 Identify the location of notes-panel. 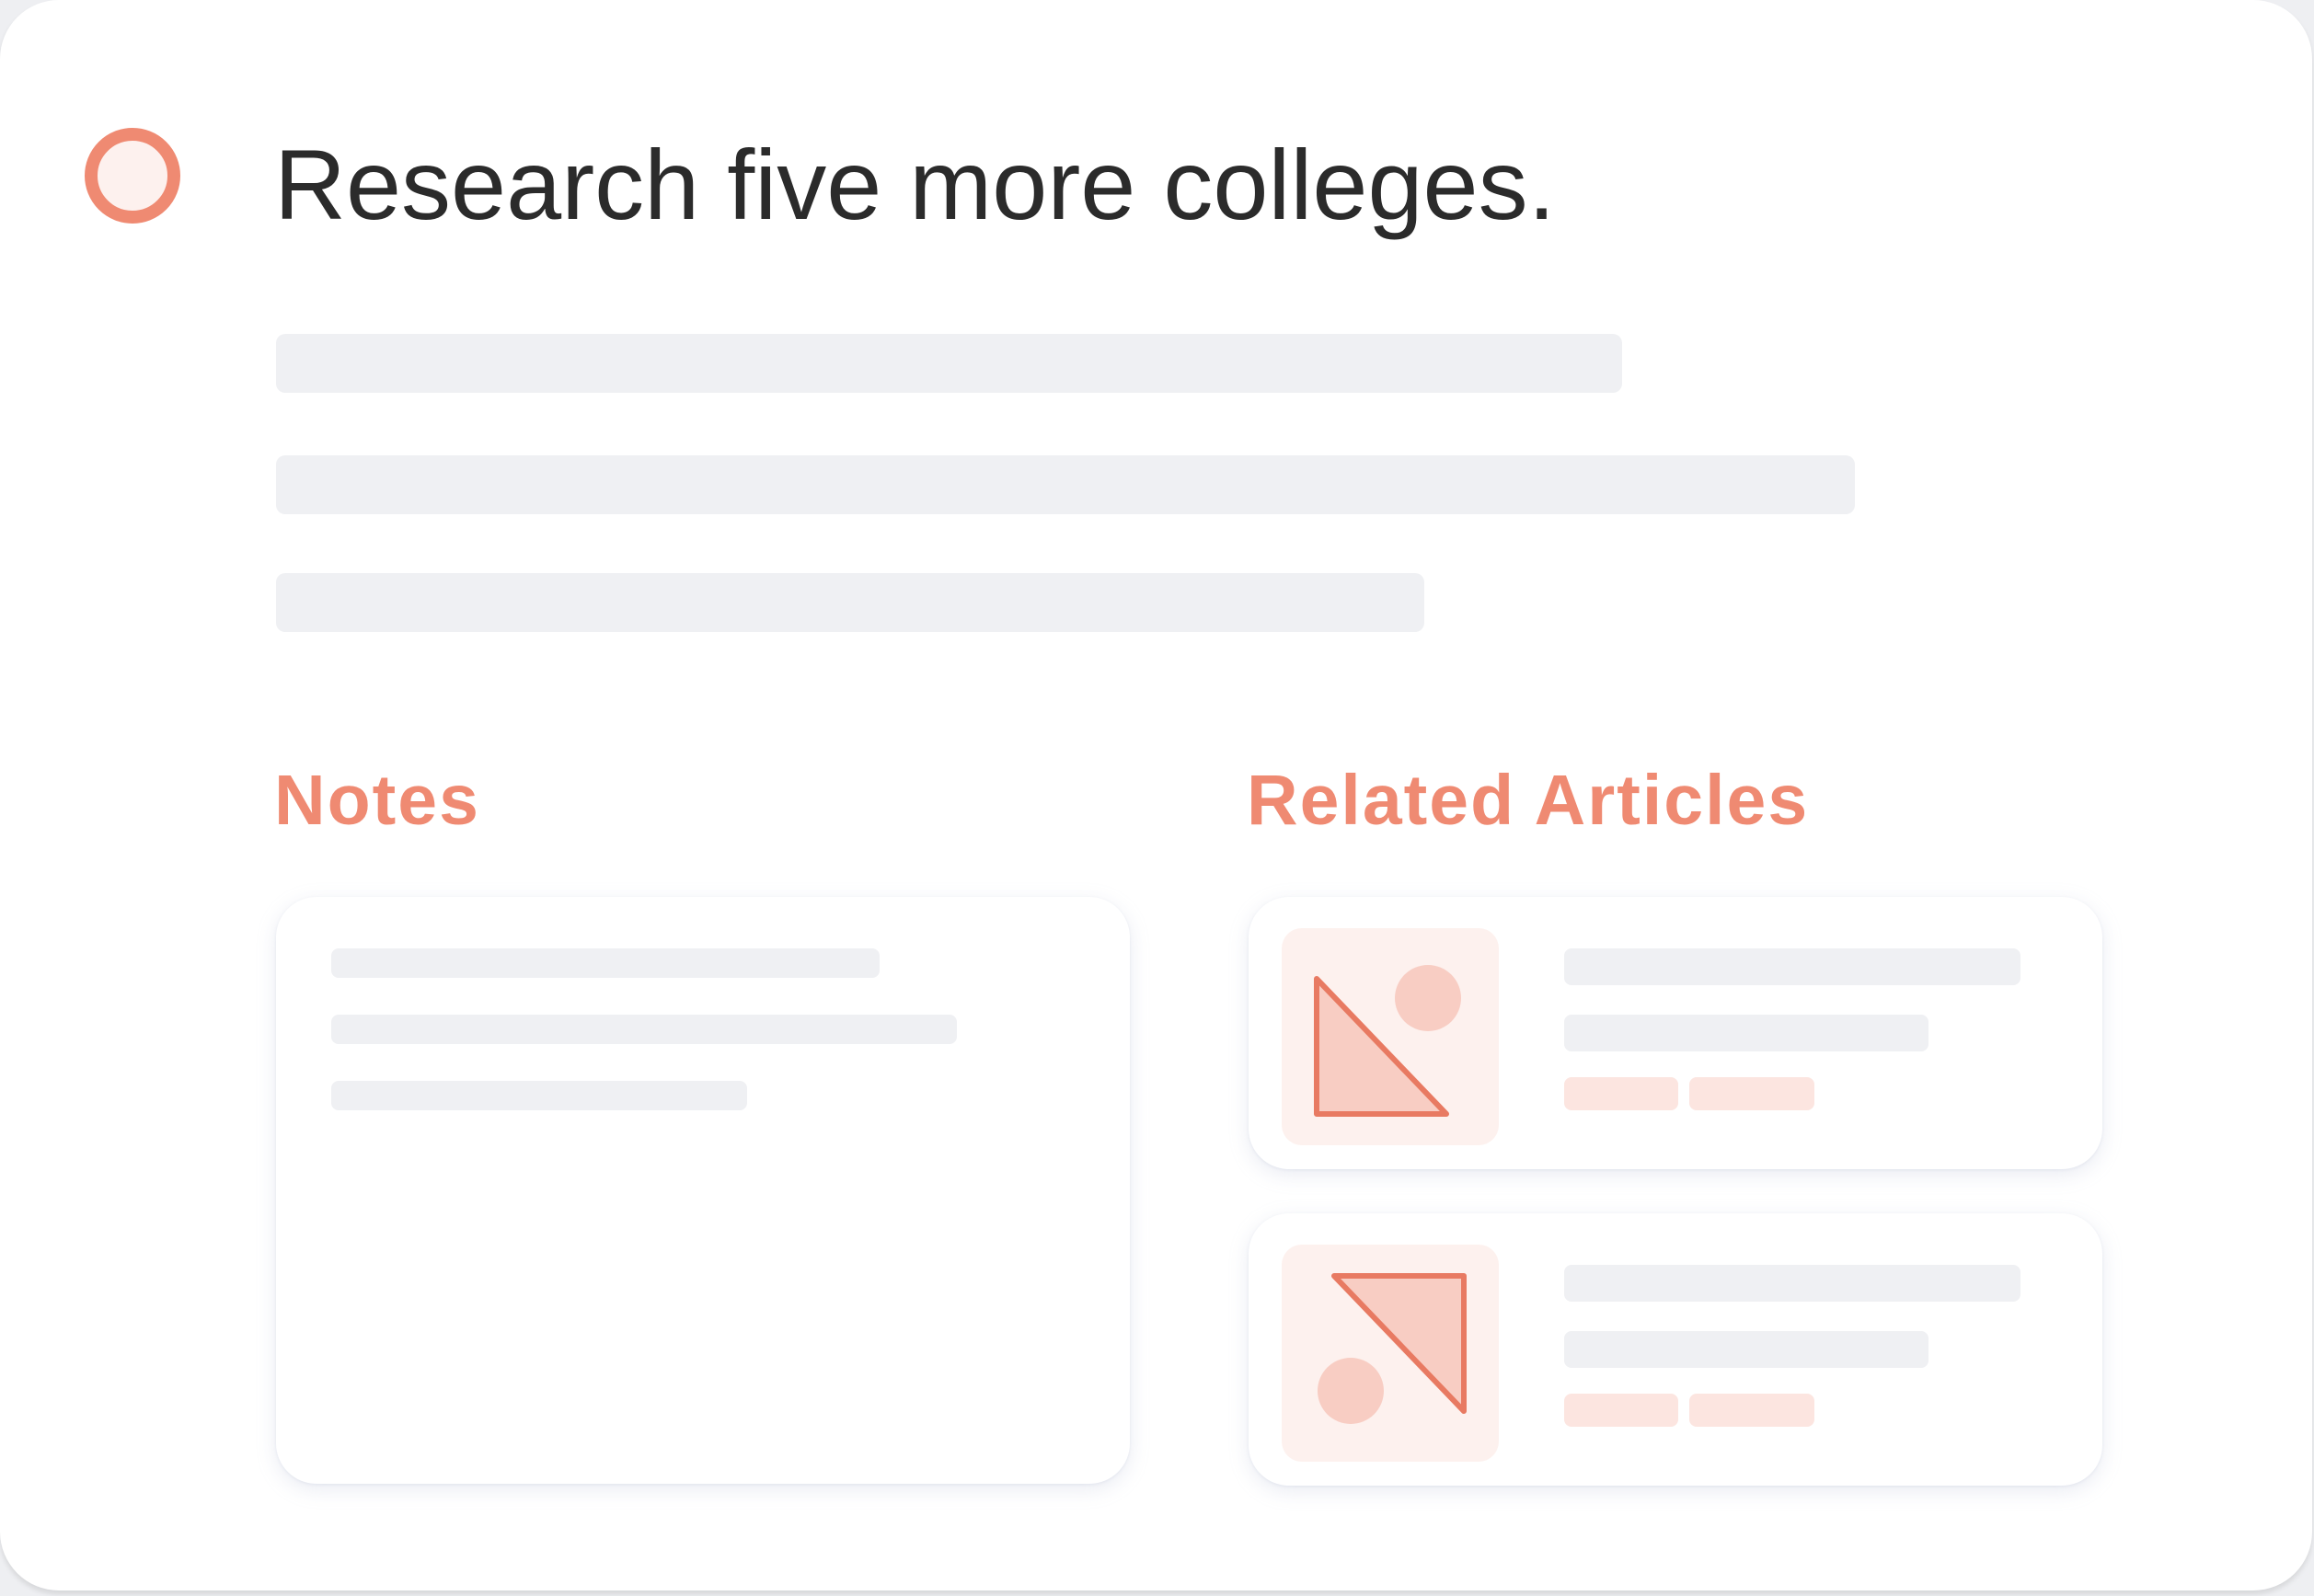
(703, 1190).